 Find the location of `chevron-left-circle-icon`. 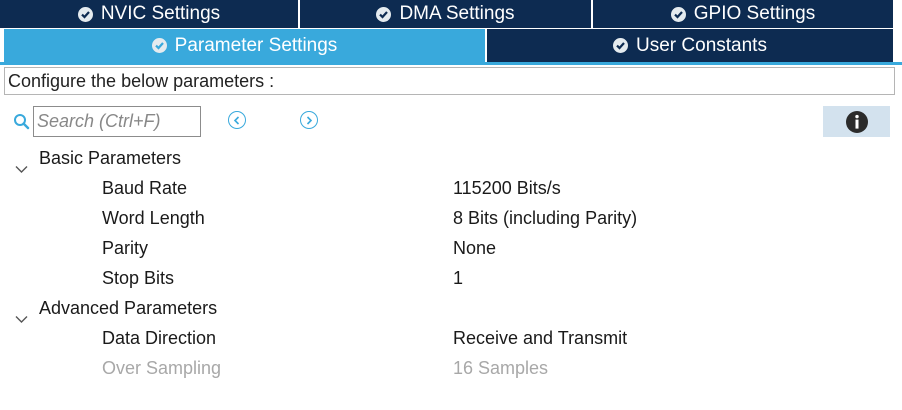

chevron-left-circle-icon is located at coordinates (237, 120).